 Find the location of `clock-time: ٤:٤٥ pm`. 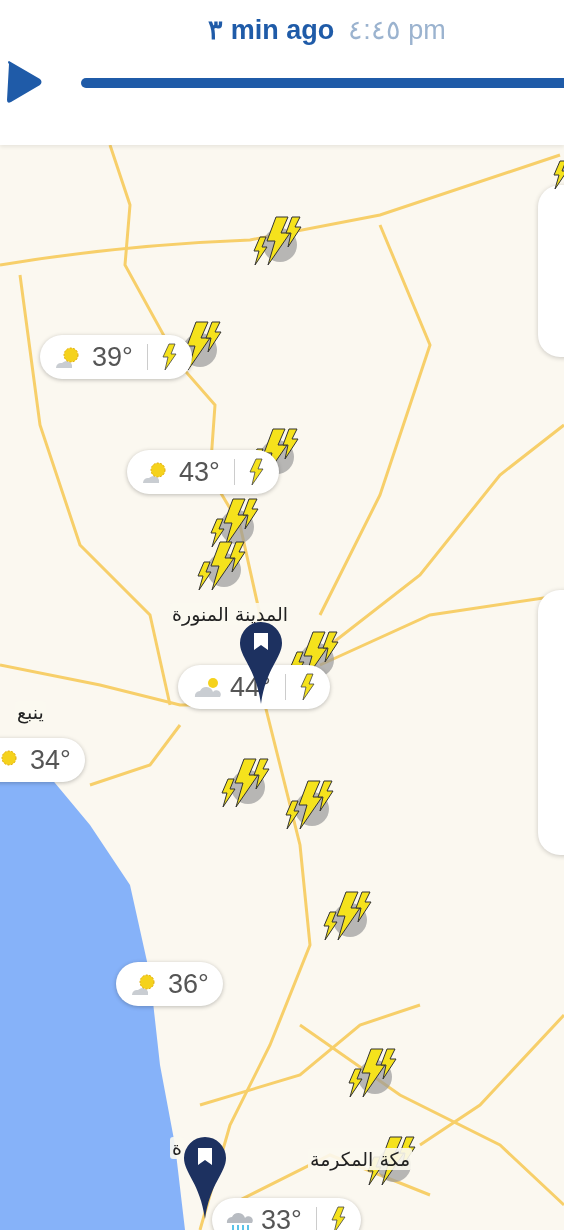

clock-time: ٤:٤٥ pm is located at coordinates (397, 30).